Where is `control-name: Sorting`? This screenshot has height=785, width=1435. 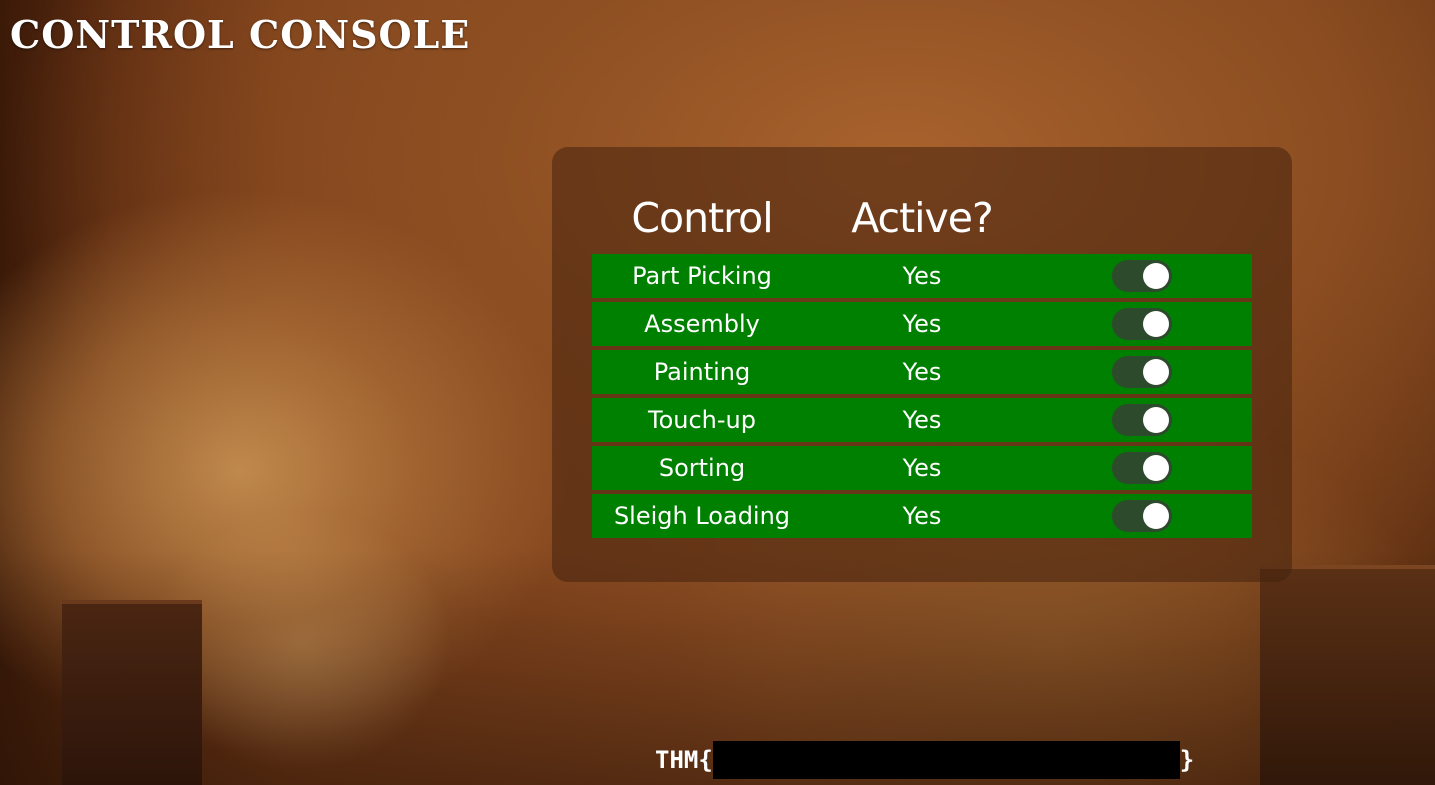 control-name: Sorting is located at coordinates (702, 468).